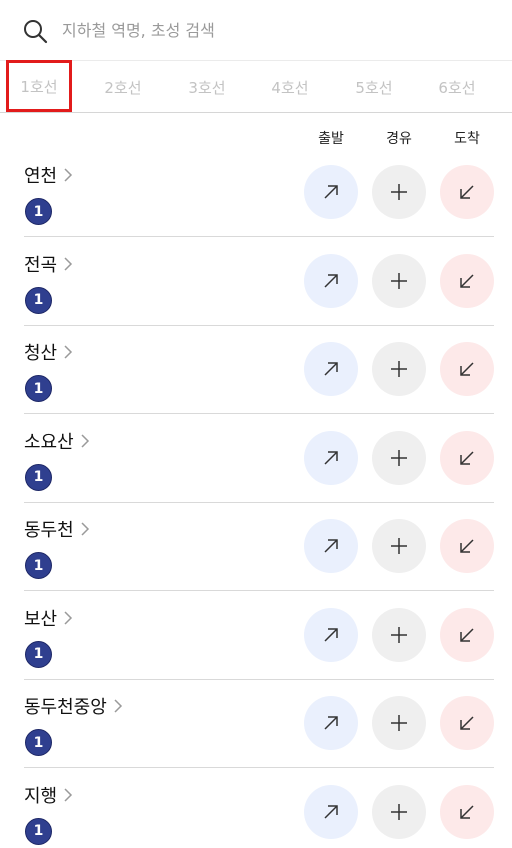  I want to click on station-link: 소요산, so click(57, 441).